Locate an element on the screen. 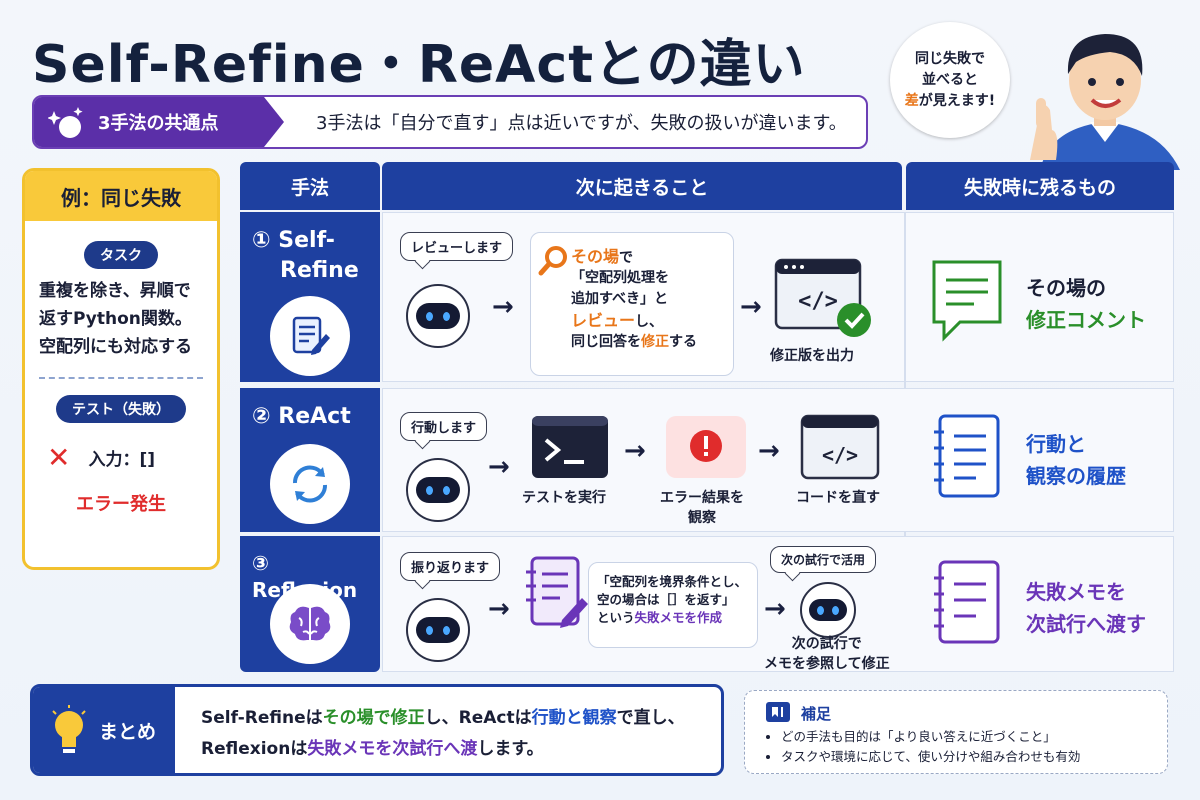 The height and width of the screenshot is (800, 1200). card-text: する is located at coordinates (683, 342).